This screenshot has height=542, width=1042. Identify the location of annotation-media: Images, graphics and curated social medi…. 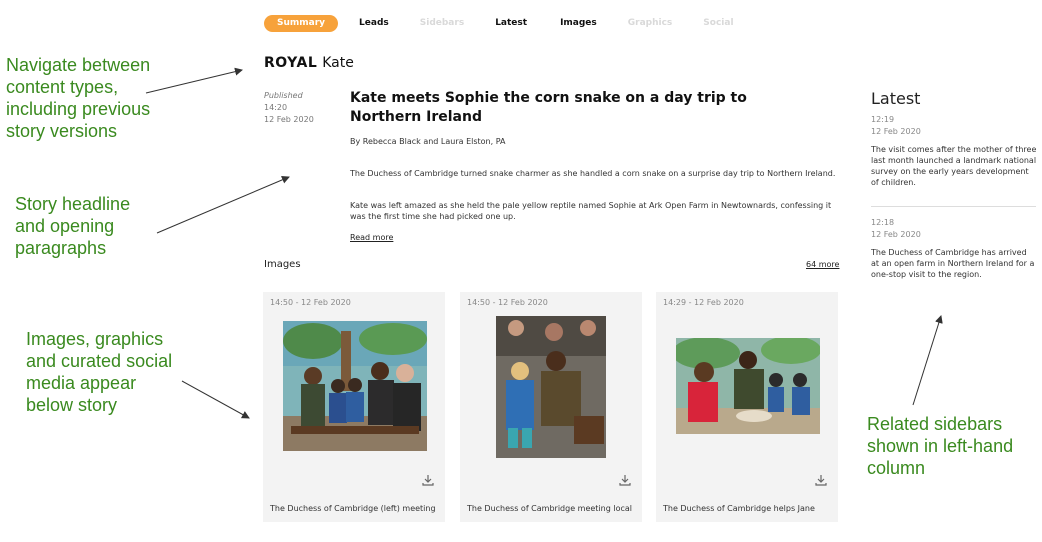
(99, 372).